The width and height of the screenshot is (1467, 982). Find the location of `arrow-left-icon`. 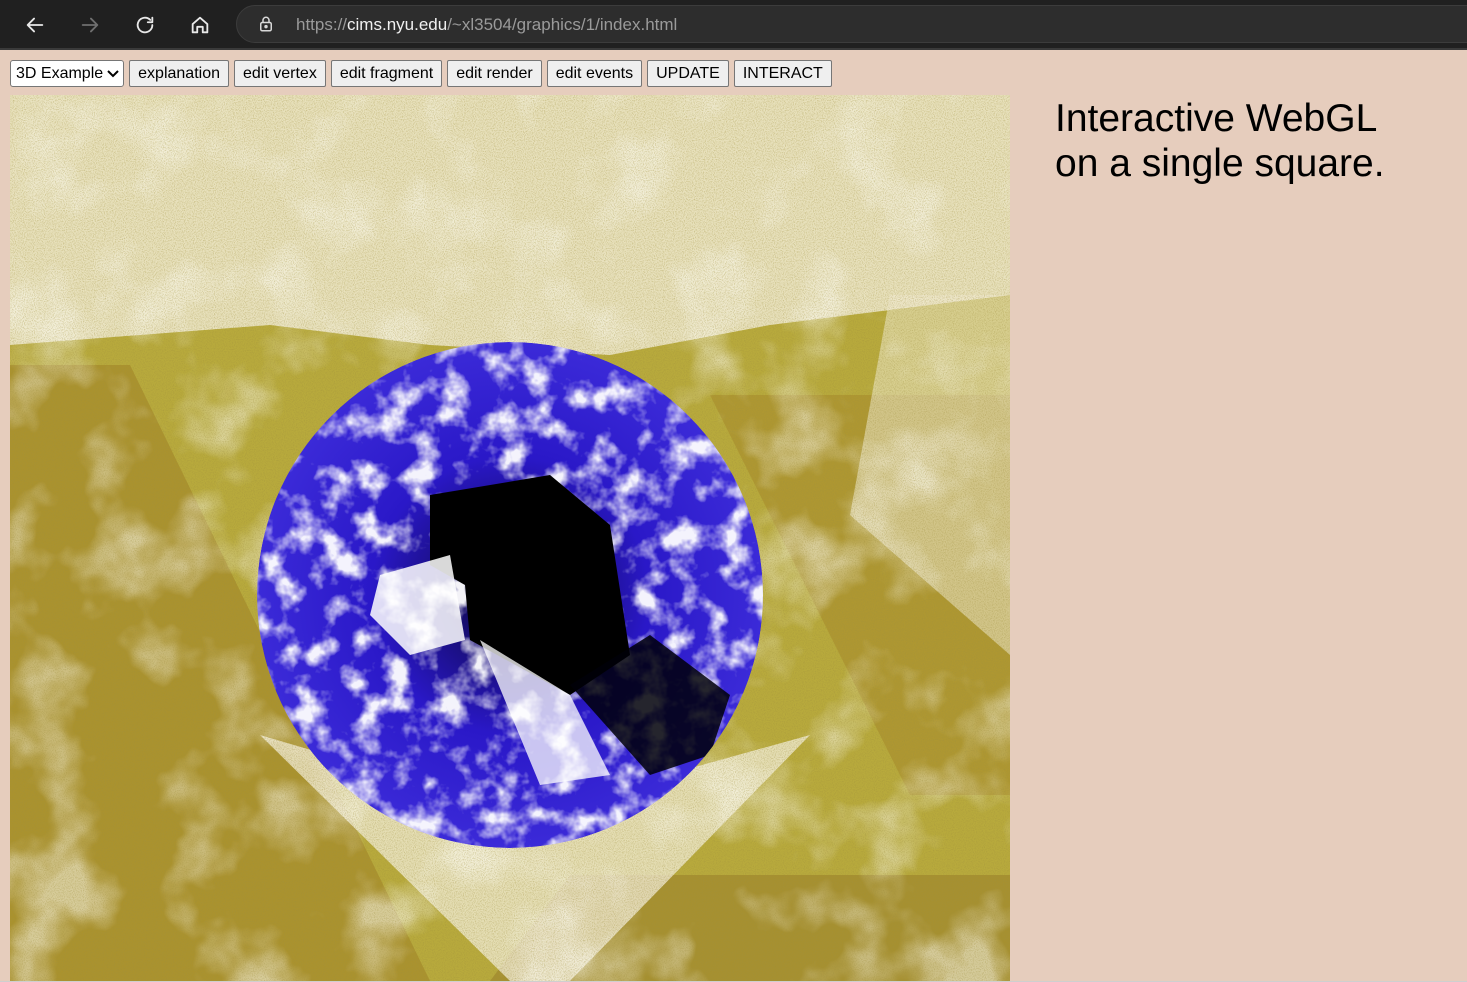

arrow-left-icon is located at coordinates (35, 25).